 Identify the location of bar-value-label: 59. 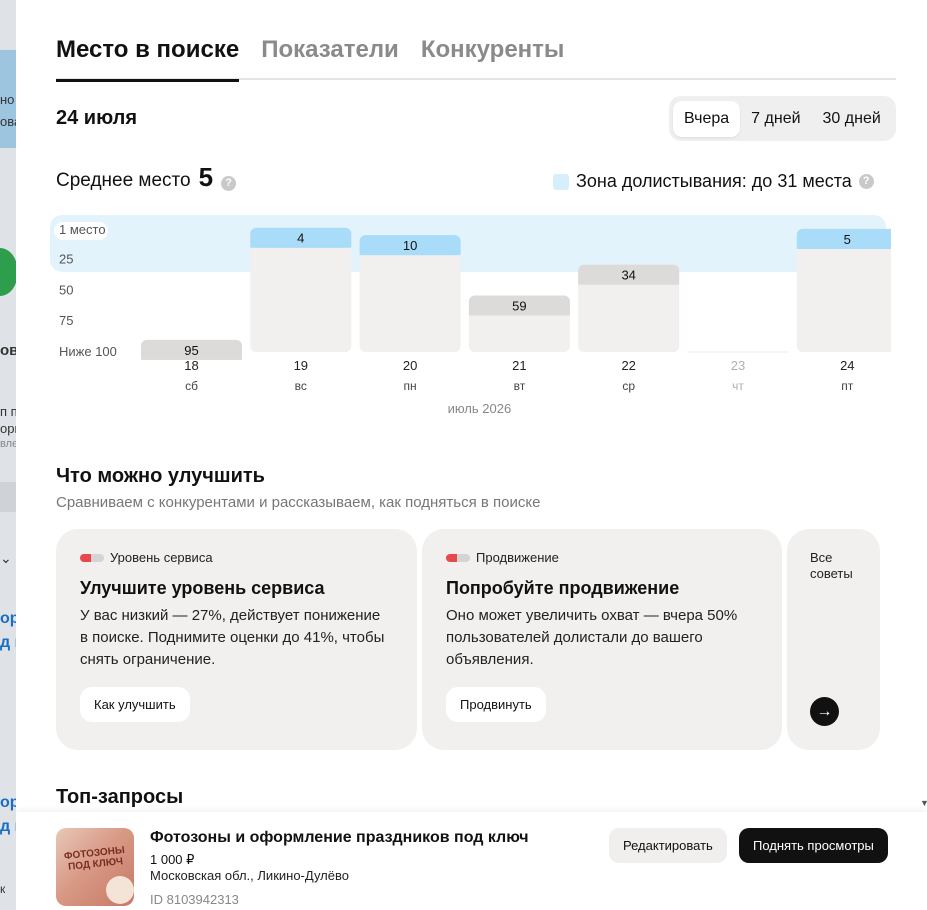
(519, 305).